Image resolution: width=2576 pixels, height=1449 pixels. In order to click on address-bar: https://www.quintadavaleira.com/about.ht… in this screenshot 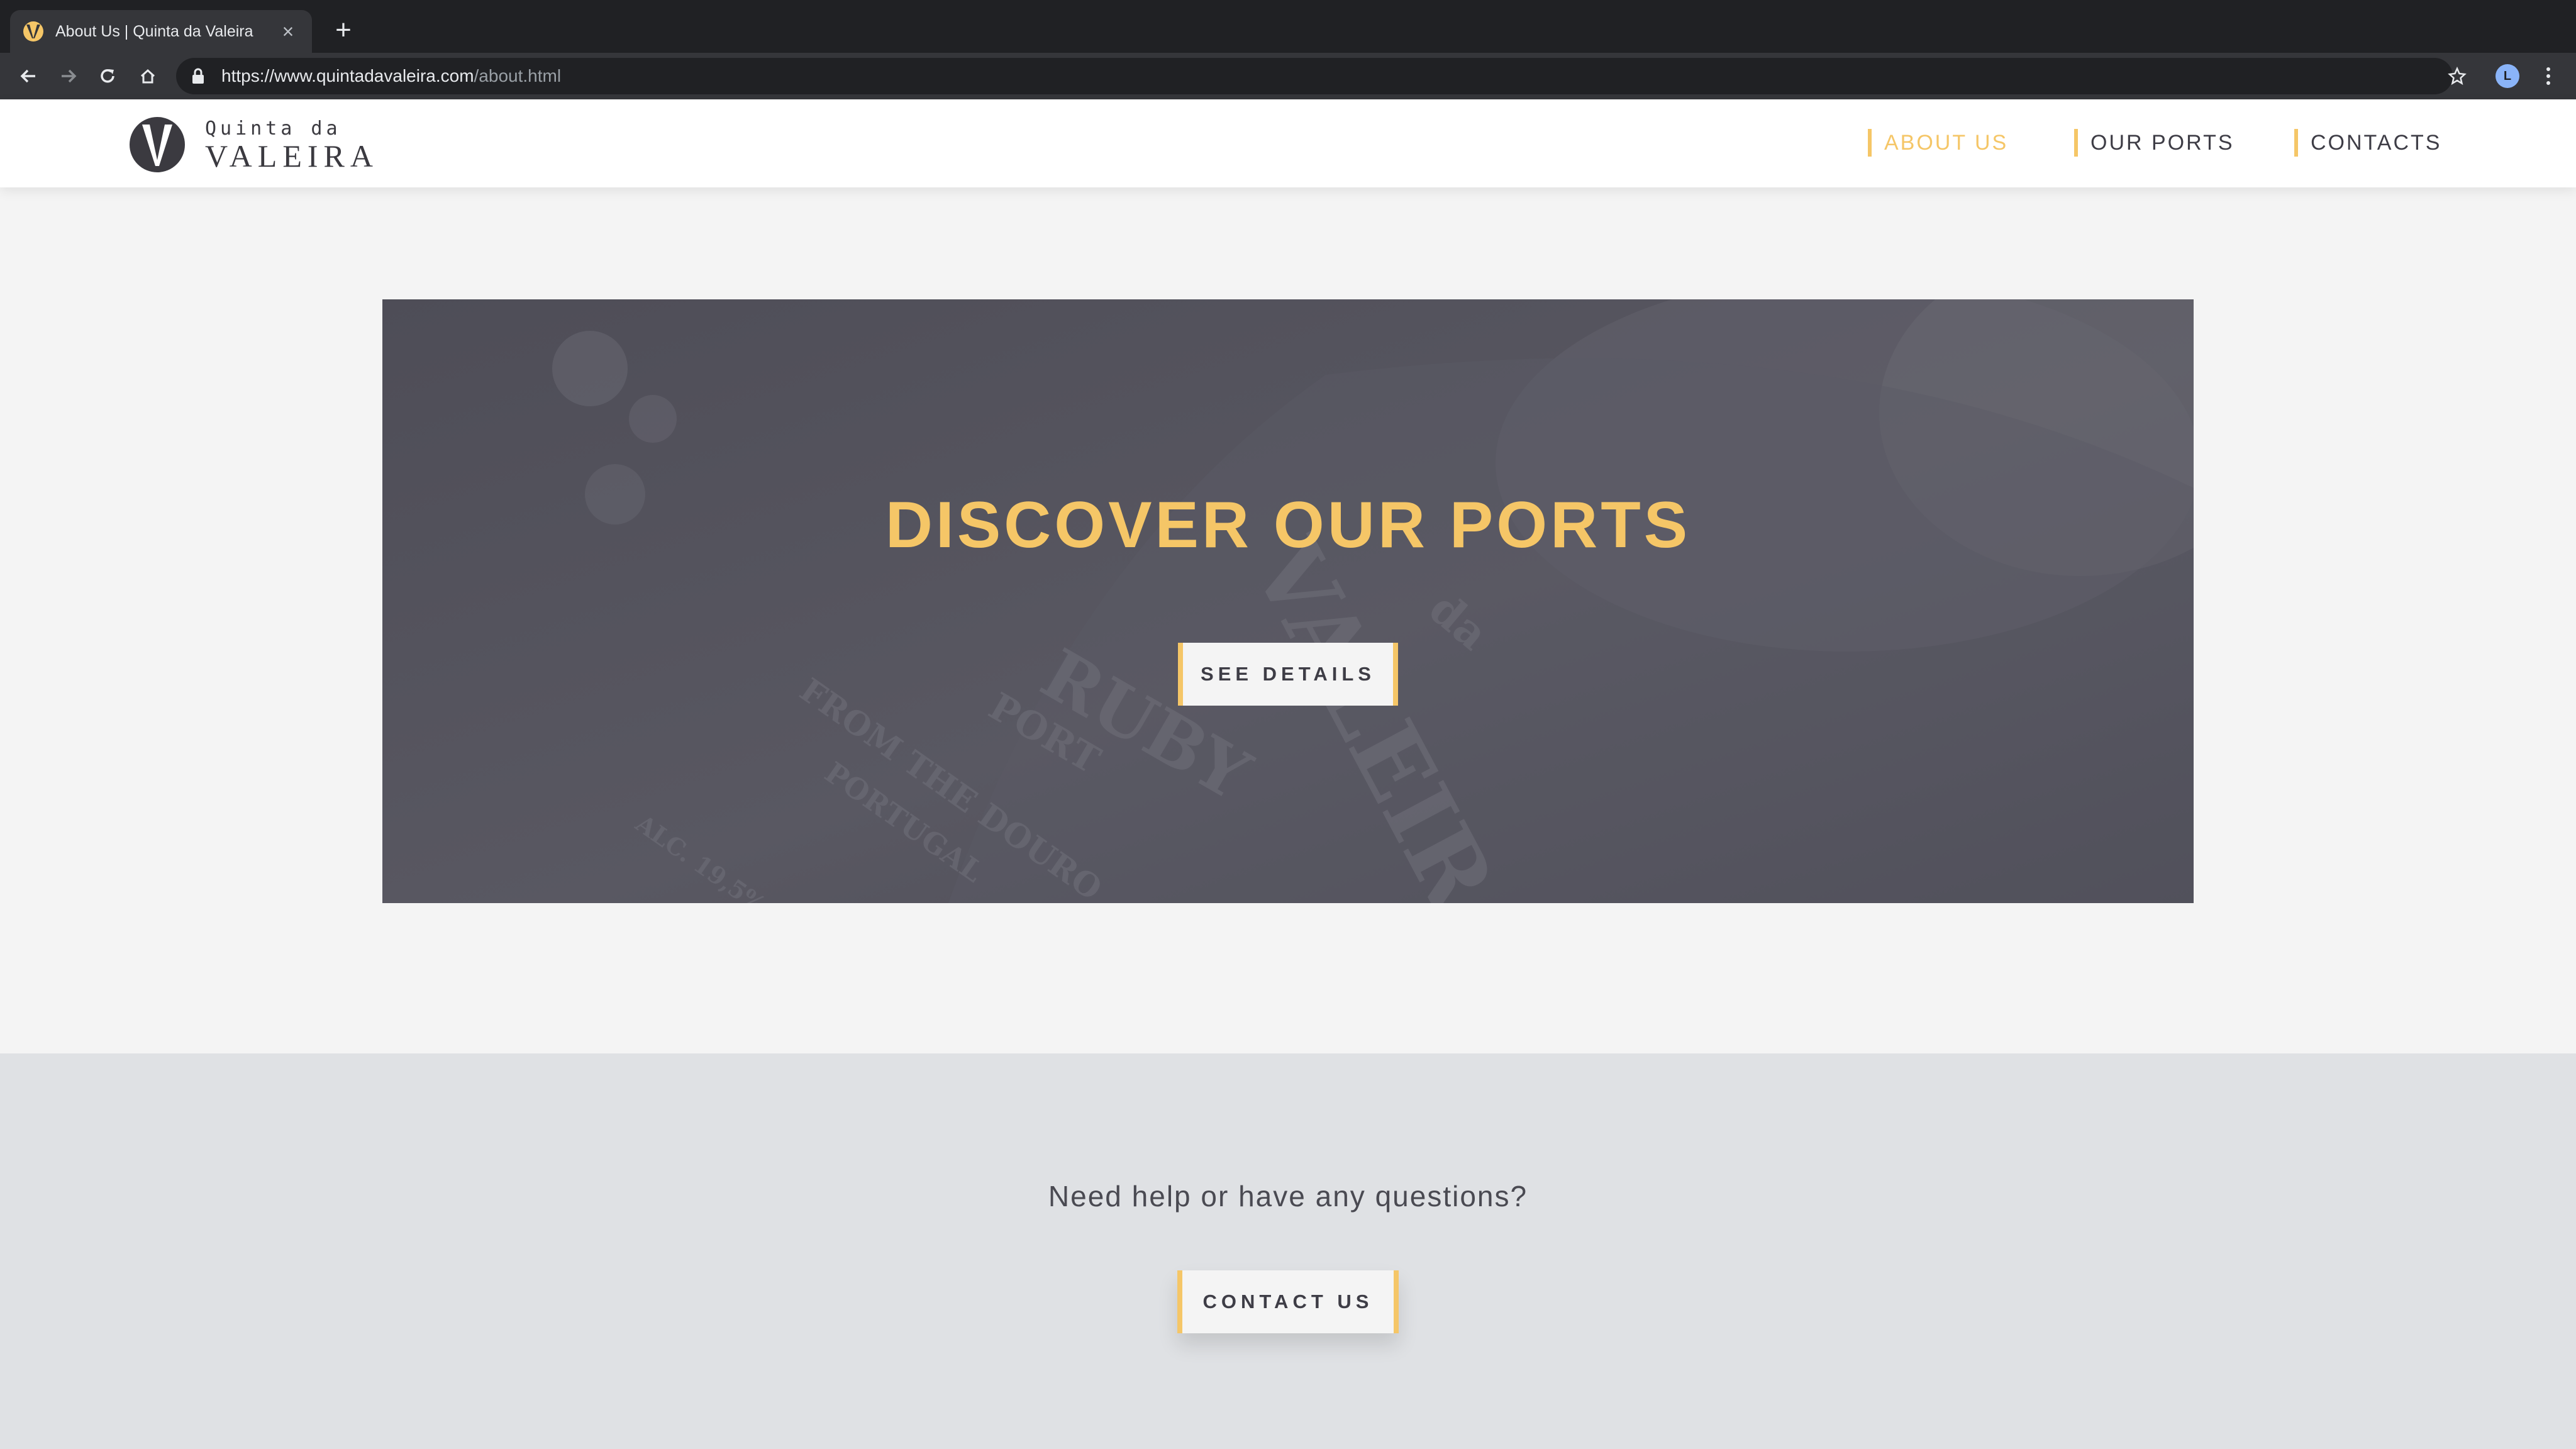, I will do `click(1314, 76)`.